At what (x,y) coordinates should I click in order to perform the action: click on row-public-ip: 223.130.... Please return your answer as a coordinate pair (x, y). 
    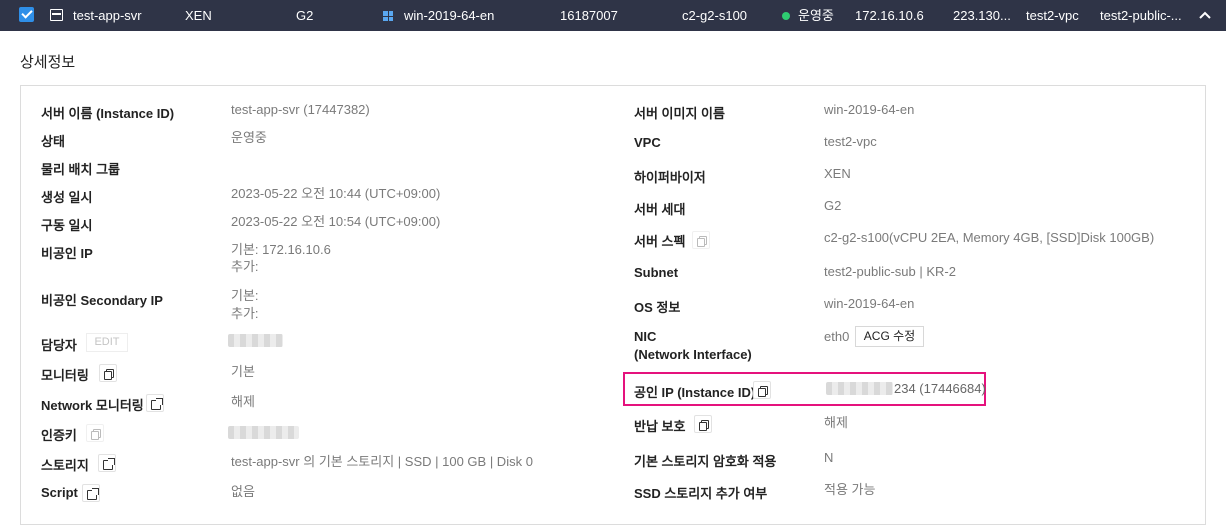
    Looking at the image, I should click on (982, 15).